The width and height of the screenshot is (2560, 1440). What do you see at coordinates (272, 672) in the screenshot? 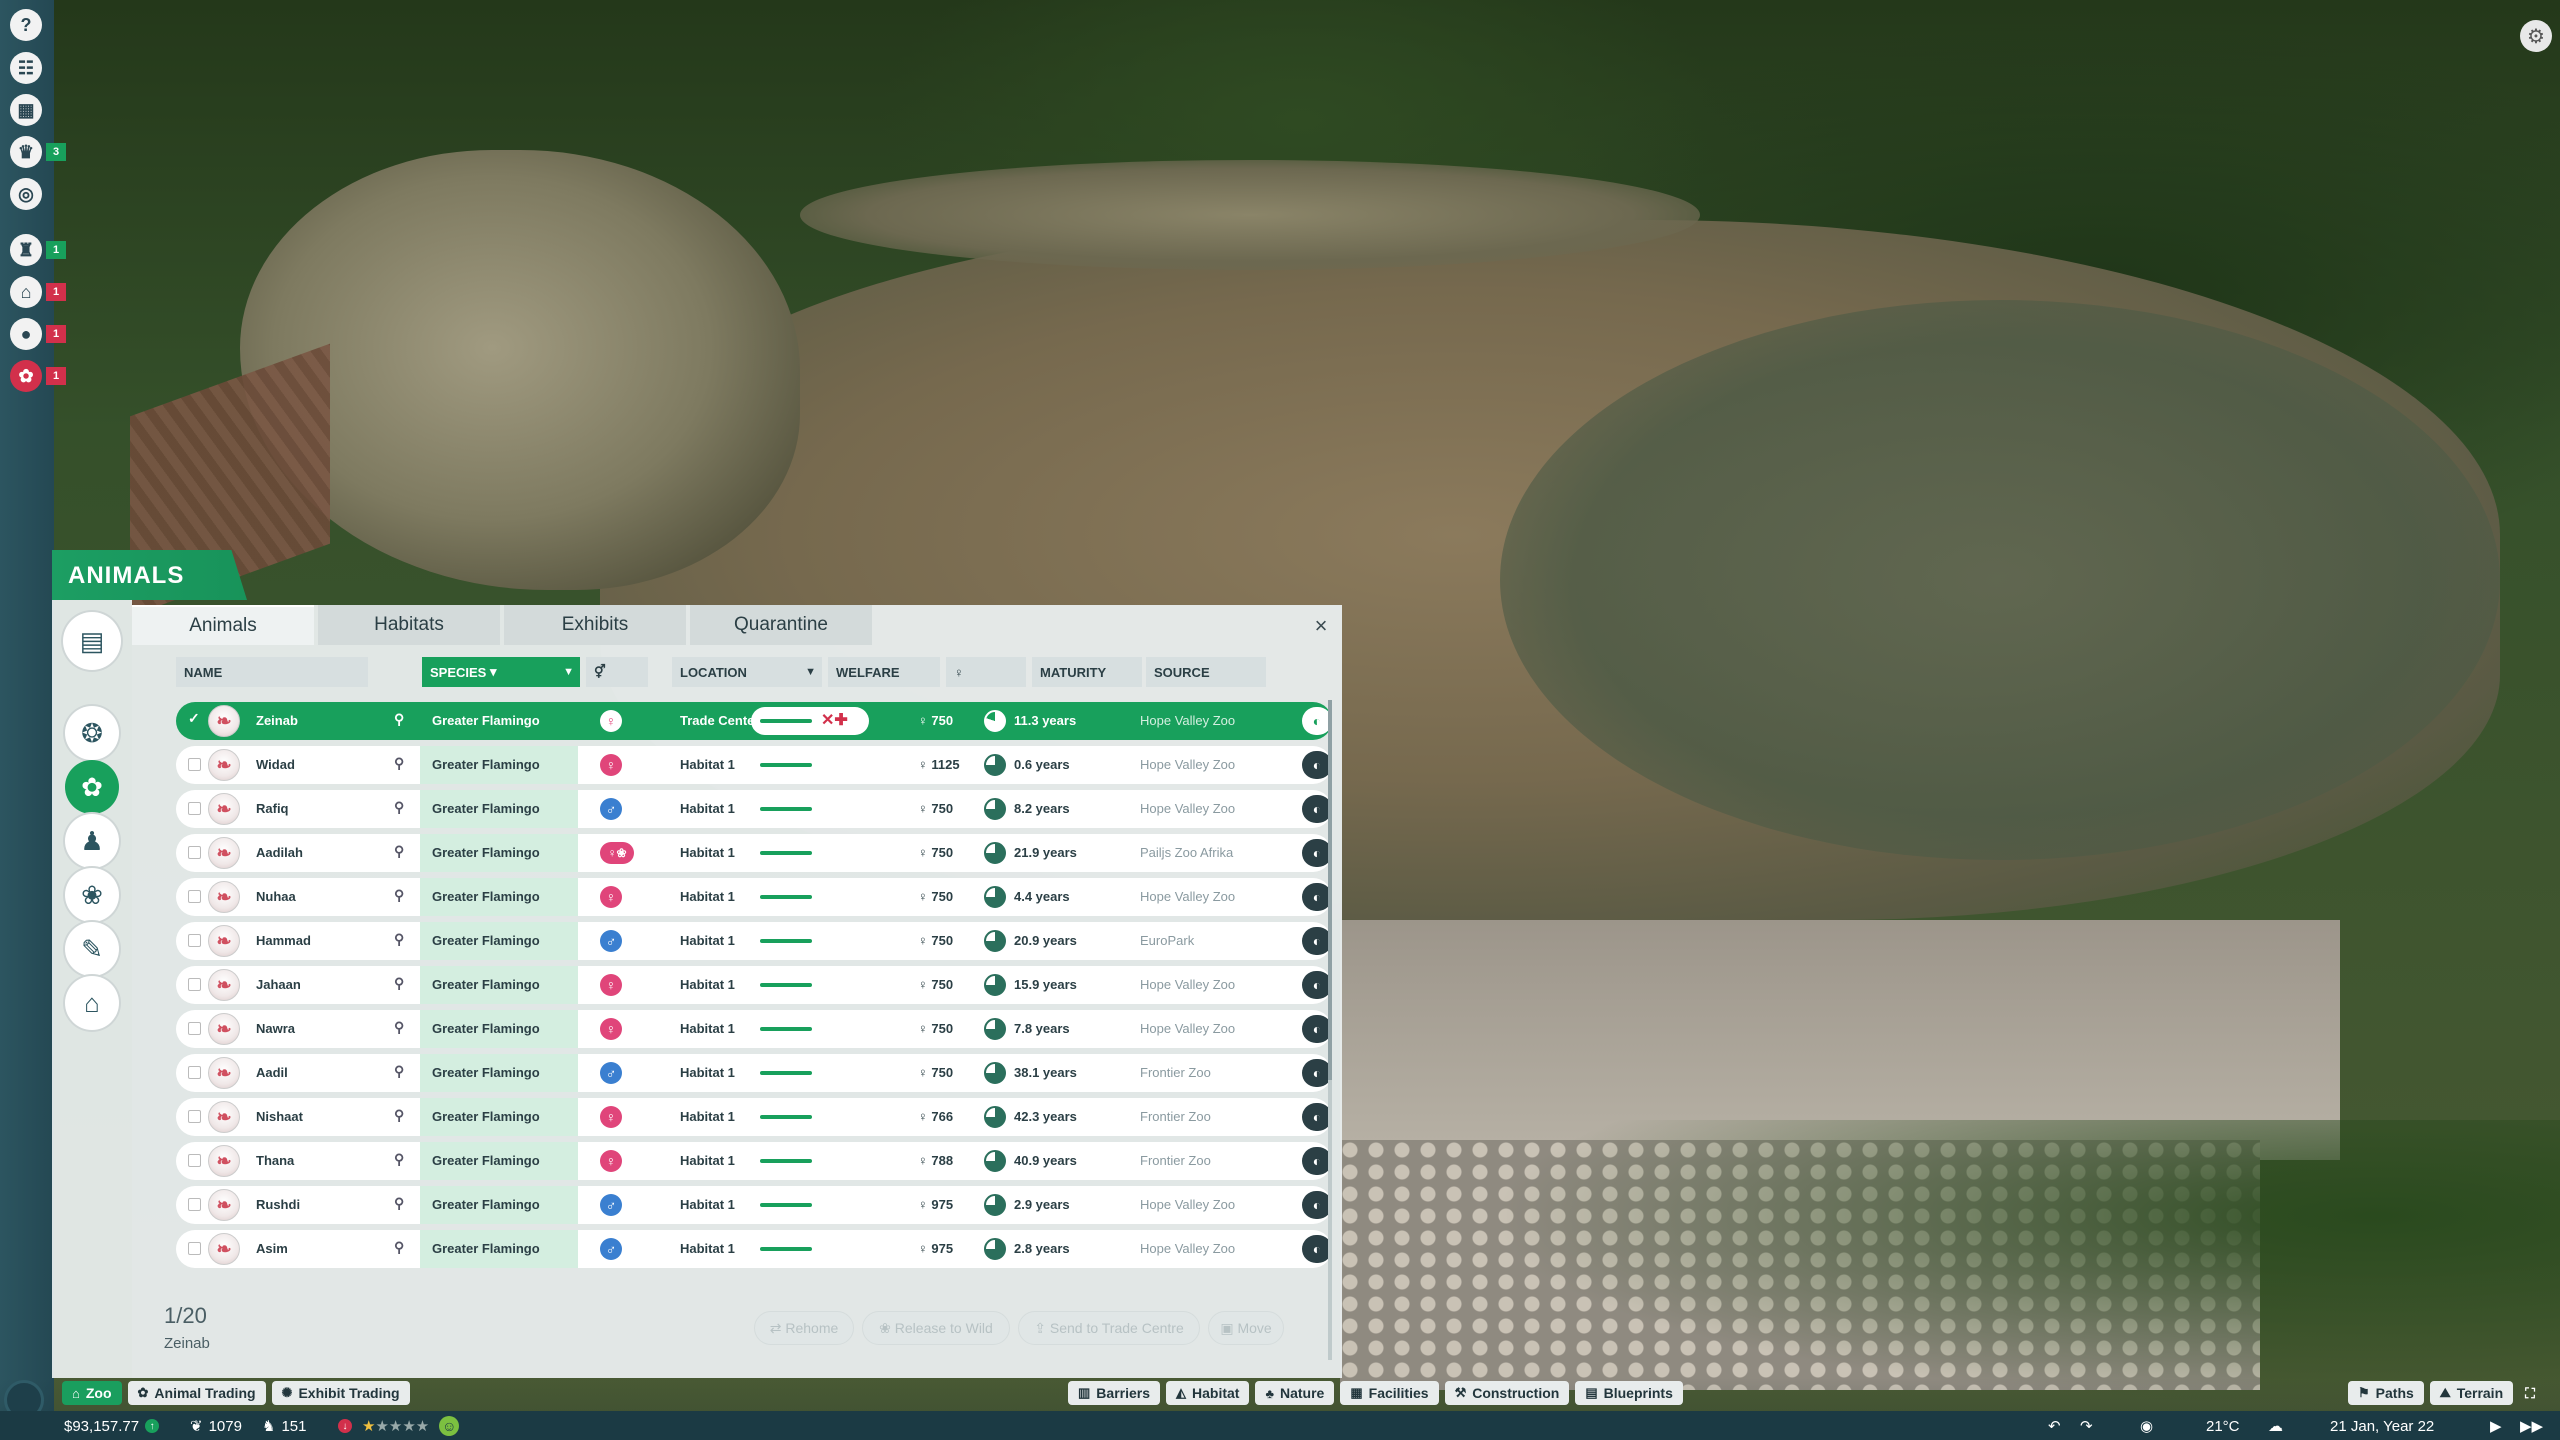
I see `col-name: NAME` at bounding box center [272, 672].